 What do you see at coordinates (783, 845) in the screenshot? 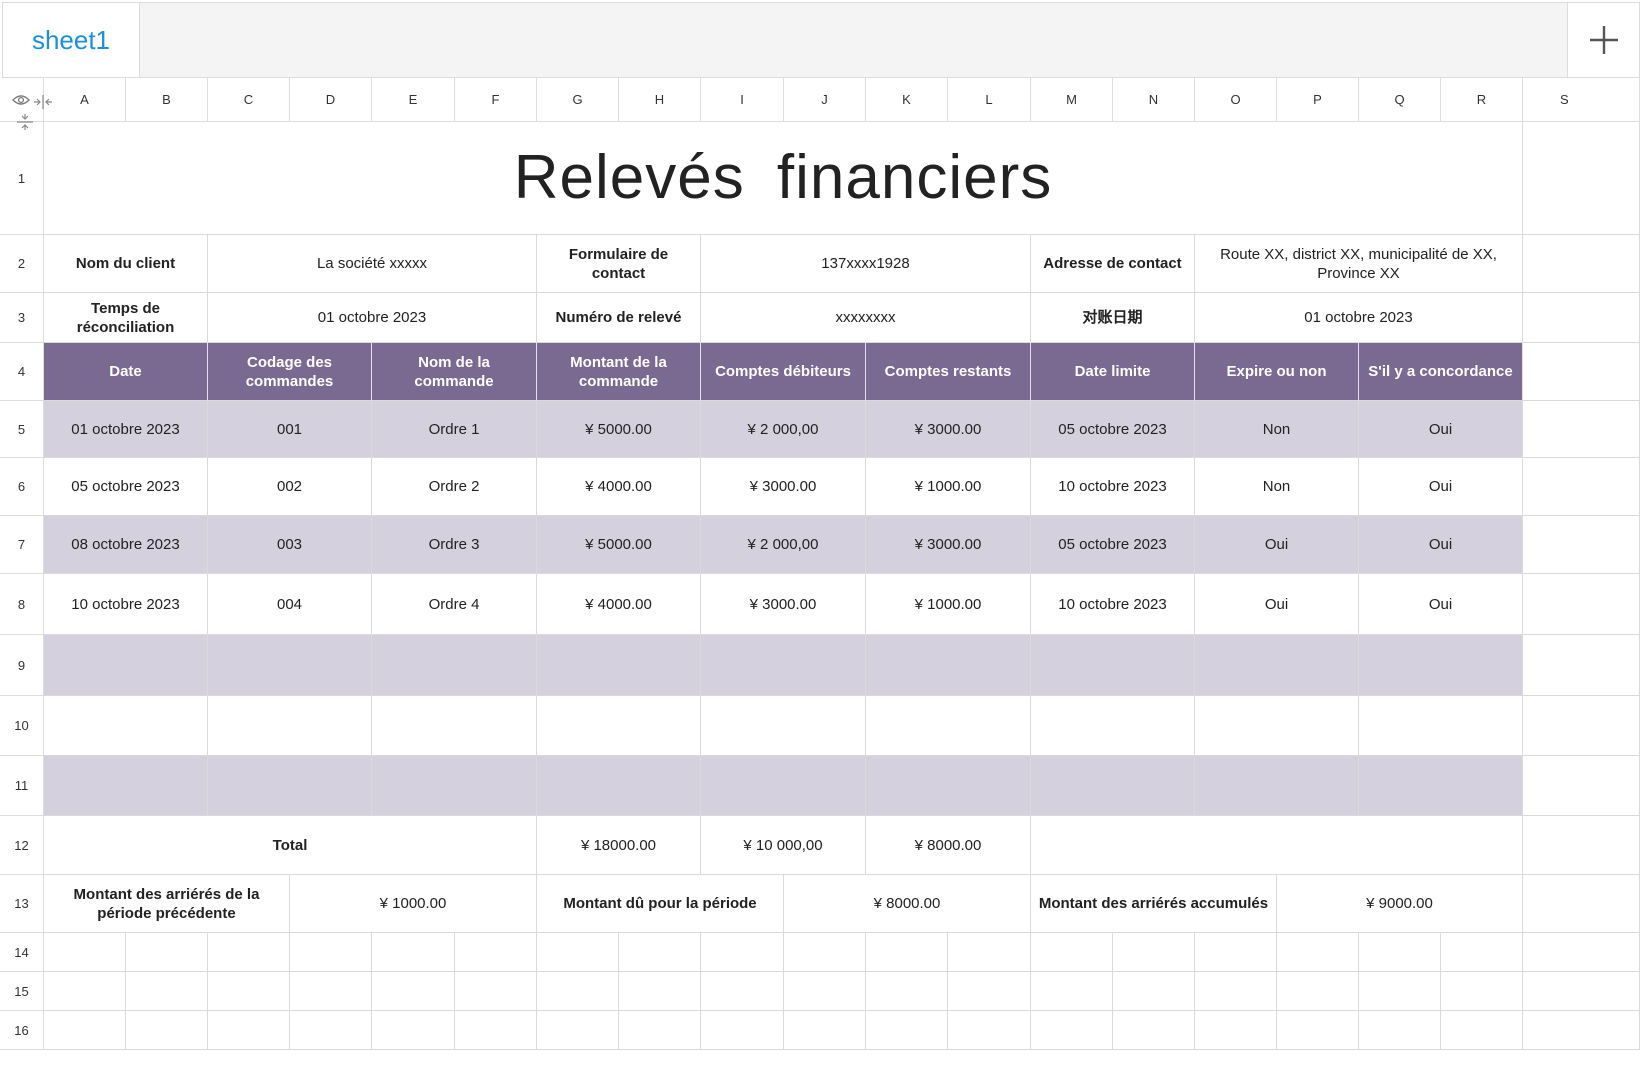
I see `total-debits: ¥ 10 000,00` at bounding box center [783, 845].